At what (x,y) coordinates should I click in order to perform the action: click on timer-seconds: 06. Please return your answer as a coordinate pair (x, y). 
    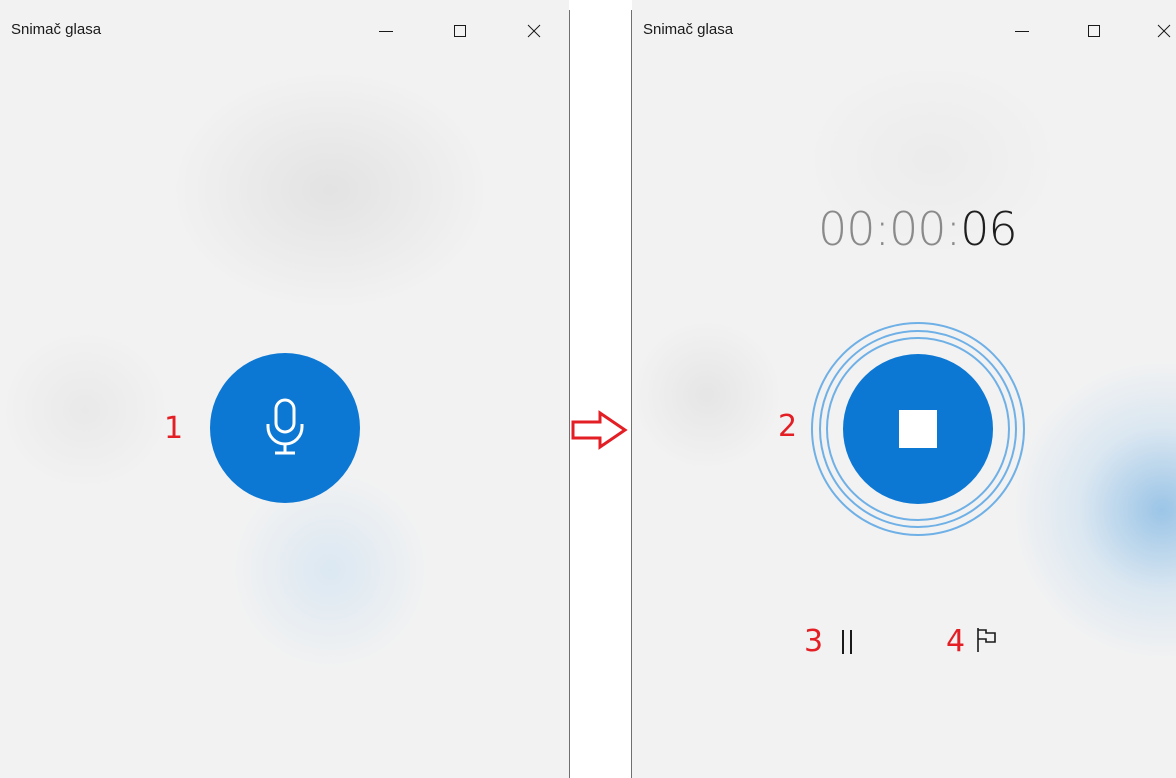
    Looking at the image, I should click on (989, 229).